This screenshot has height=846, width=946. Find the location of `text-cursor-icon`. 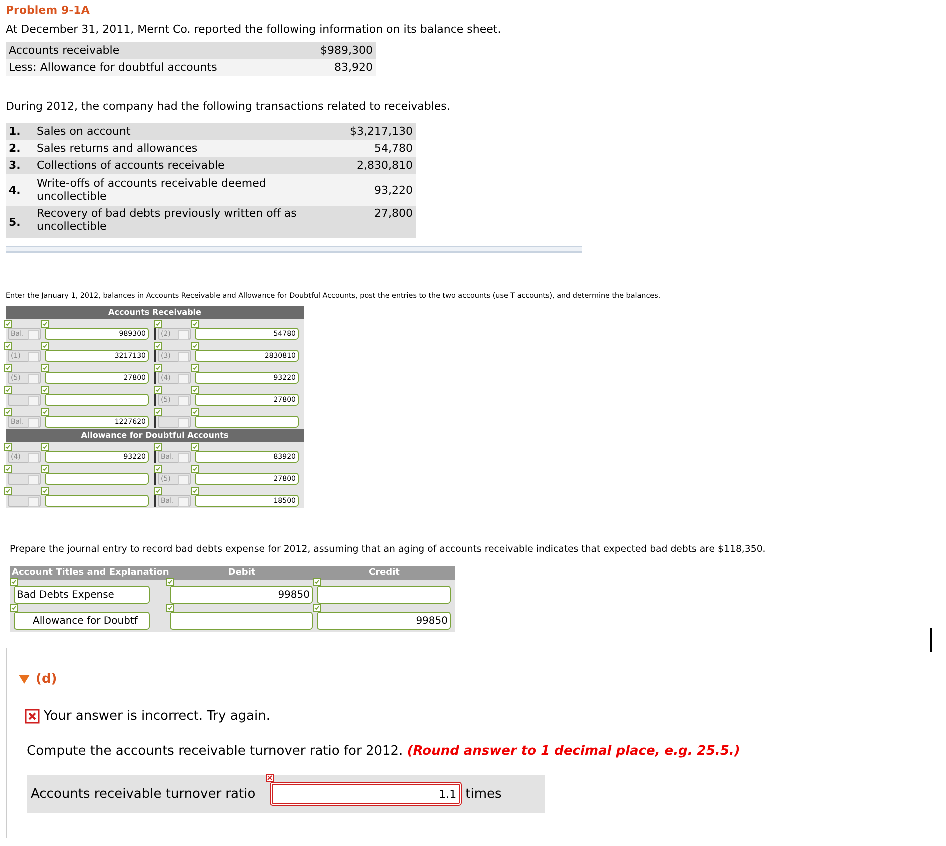

text-cursor-icon is located at coordinates (931, 640).